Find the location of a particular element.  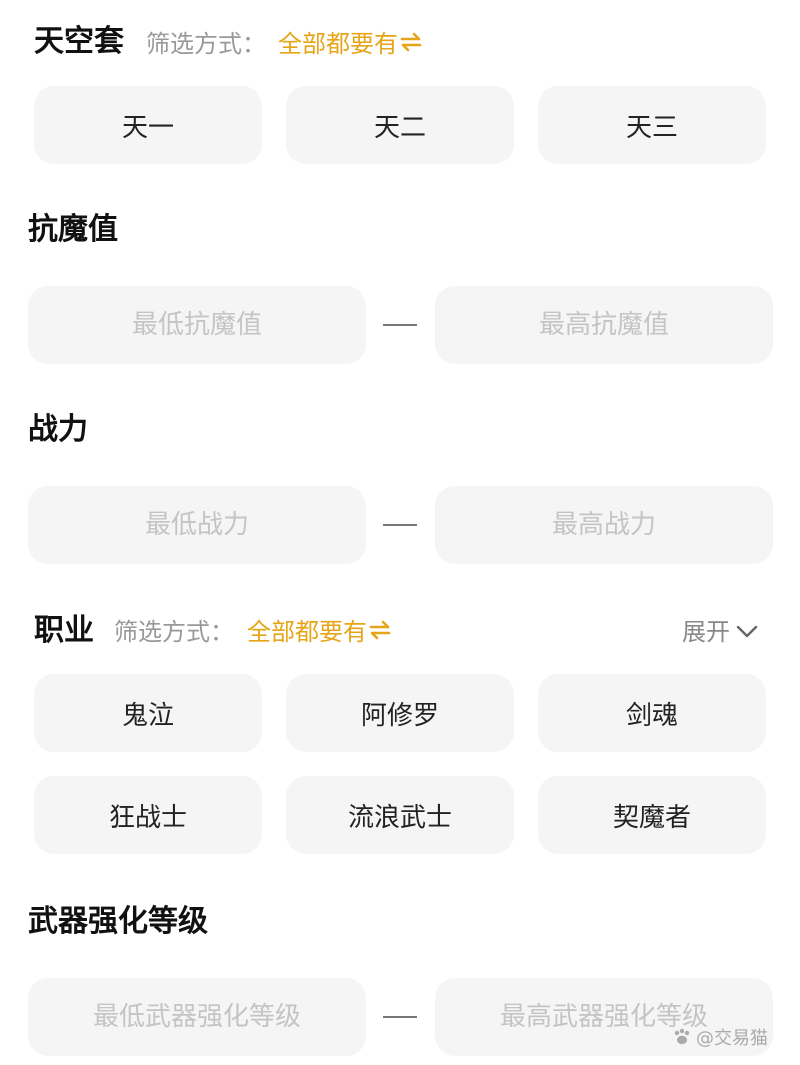

zhiye-option-jianhun: 剑魂 is located at coordinates (652, 713).